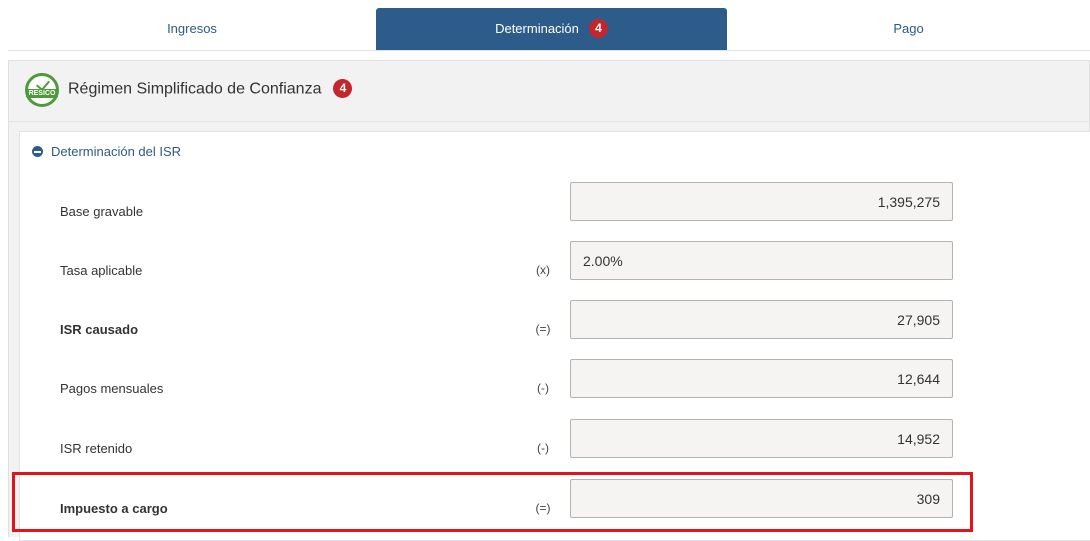  Describe the element at coordinates (761, 201) in the screenshot. I see `base-gravable-field: 1,395,275` at that location.